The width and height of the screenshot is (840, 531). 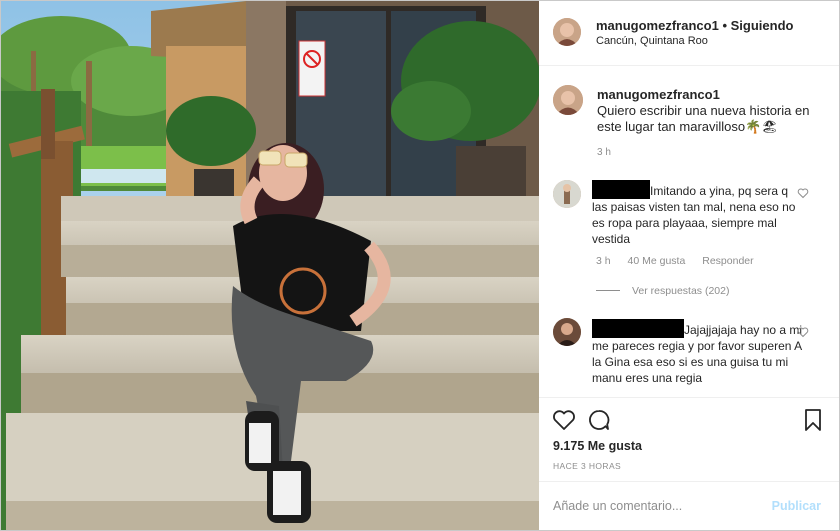 What do you see at coordinates (689, 505) in the screenshot?
I see `add-comment-bar: Añade un comentario... Publicar` at bounding box center [689, 505].